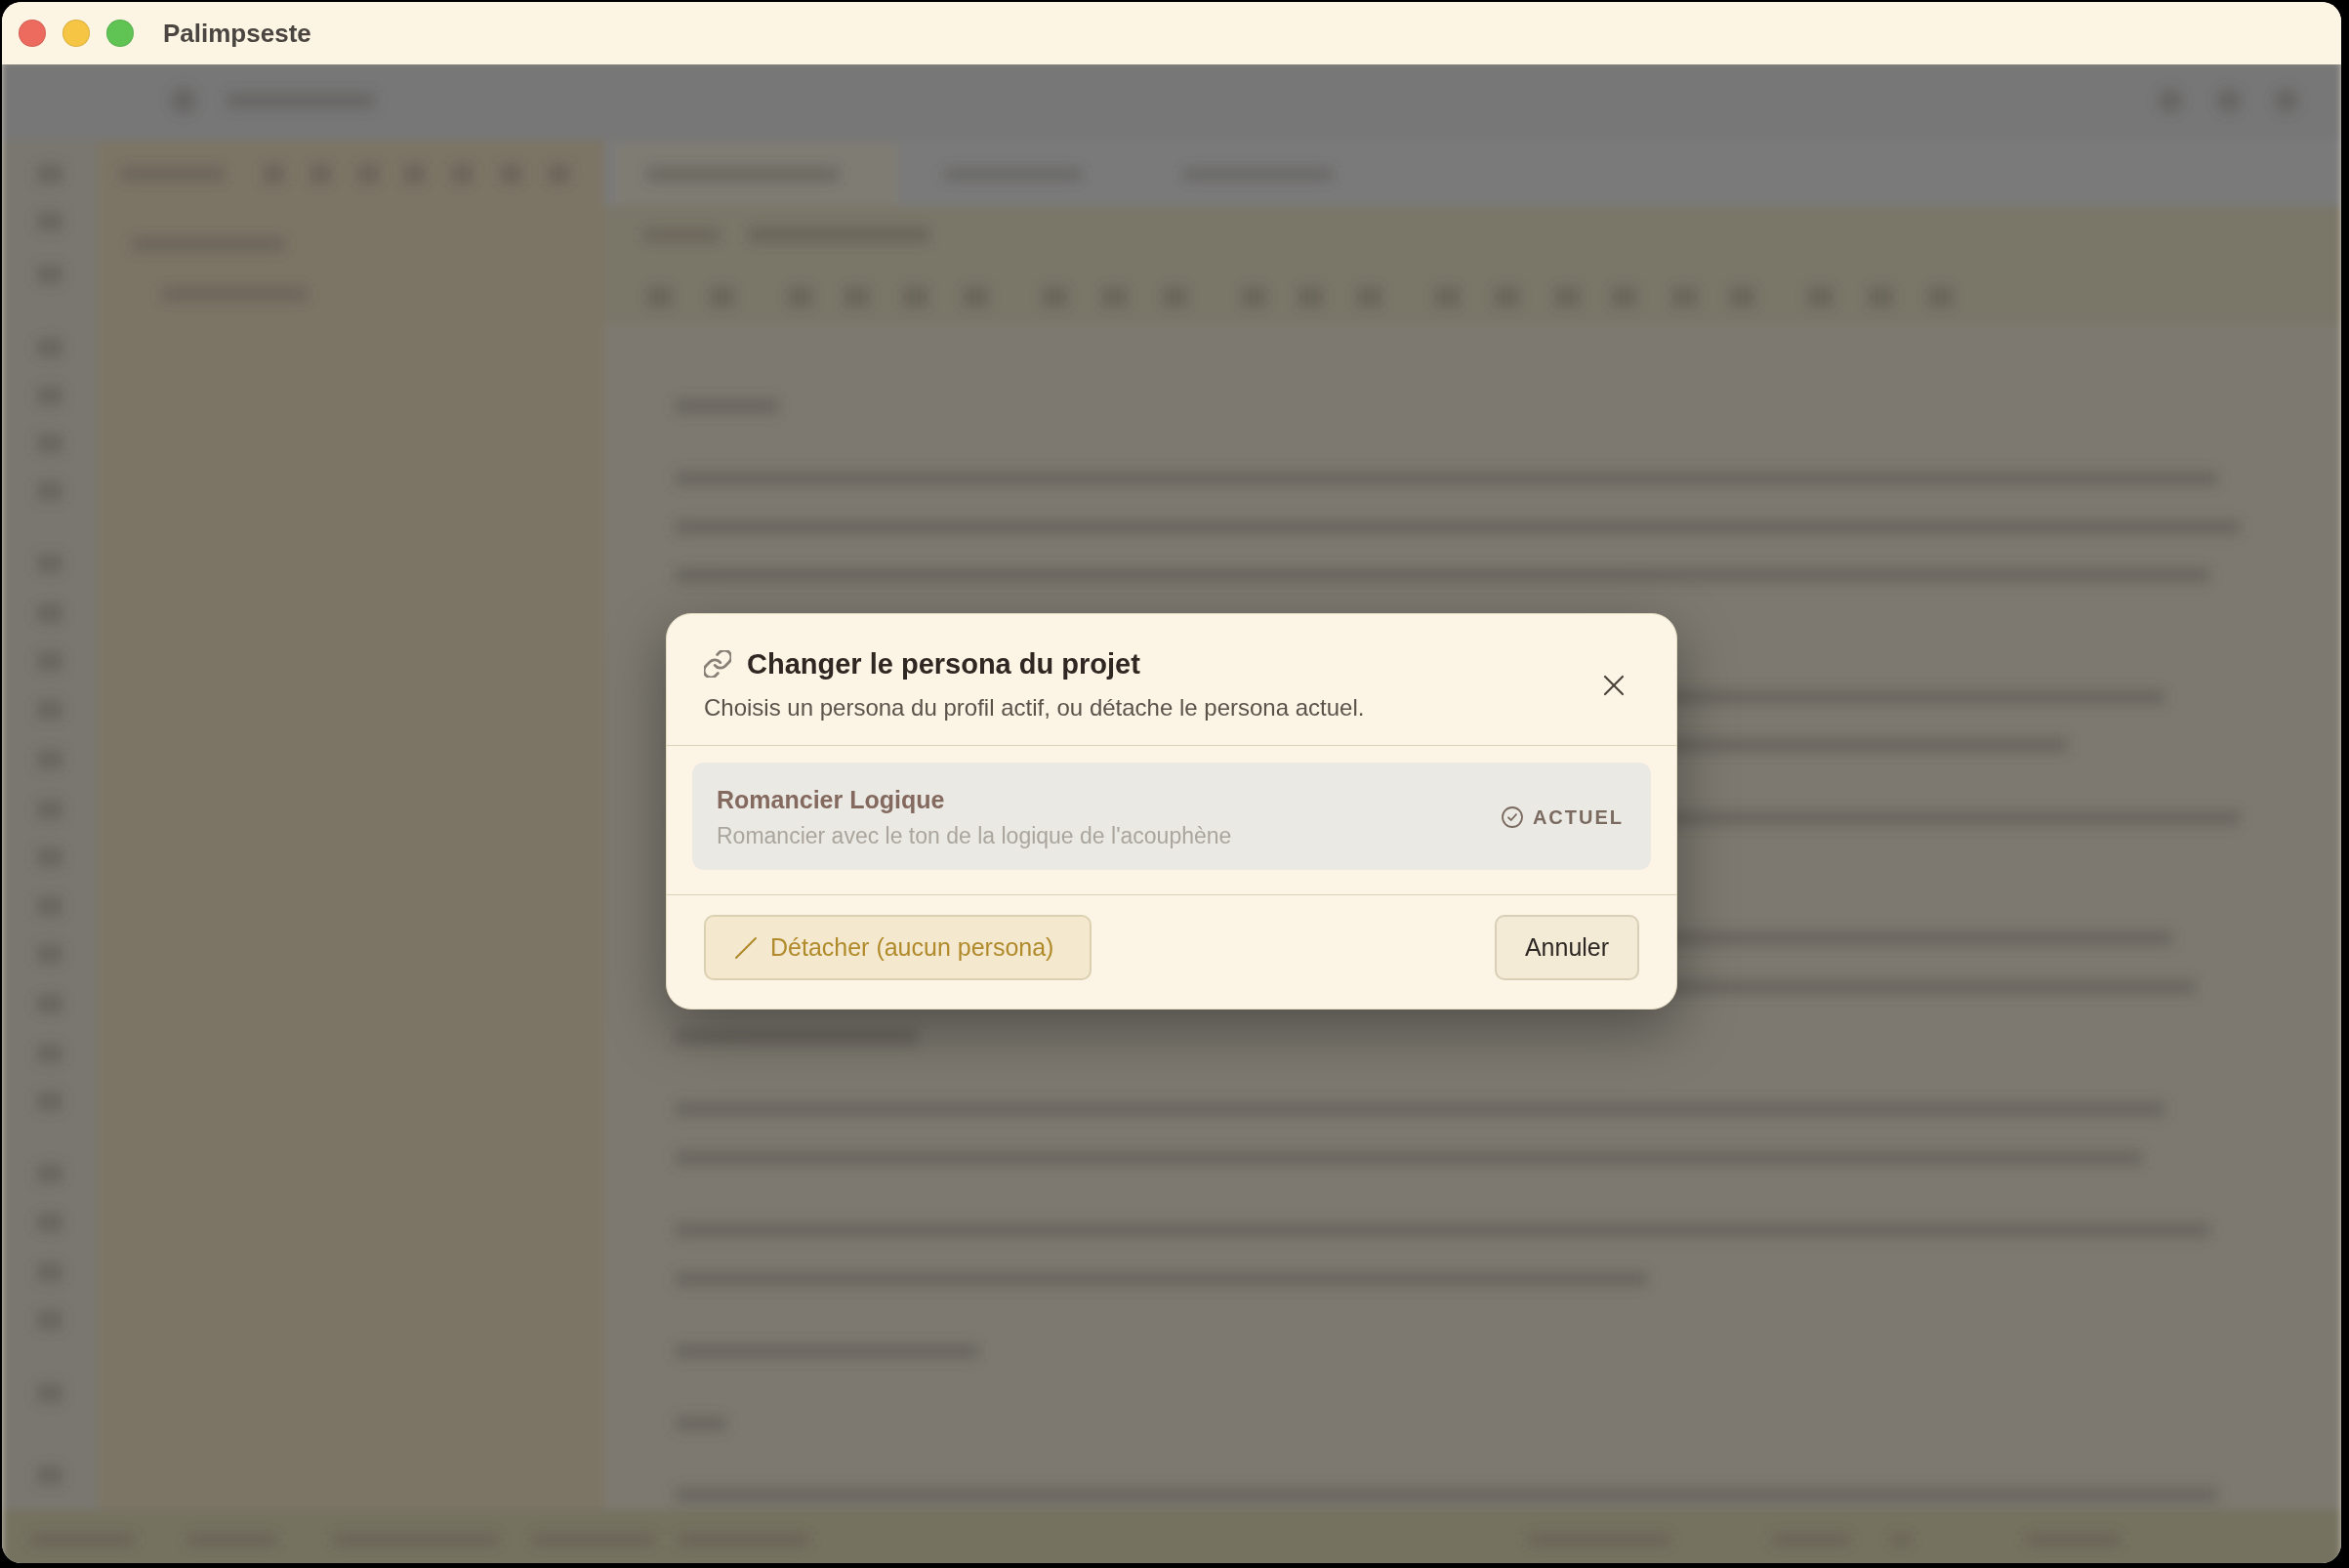 The width and height of the screenshot is (2349, 1568). What do you see at coordinates (1578, 817) in the screenshot?
I see `current-label: ACTUEL` at bounding box center [1578, 817].